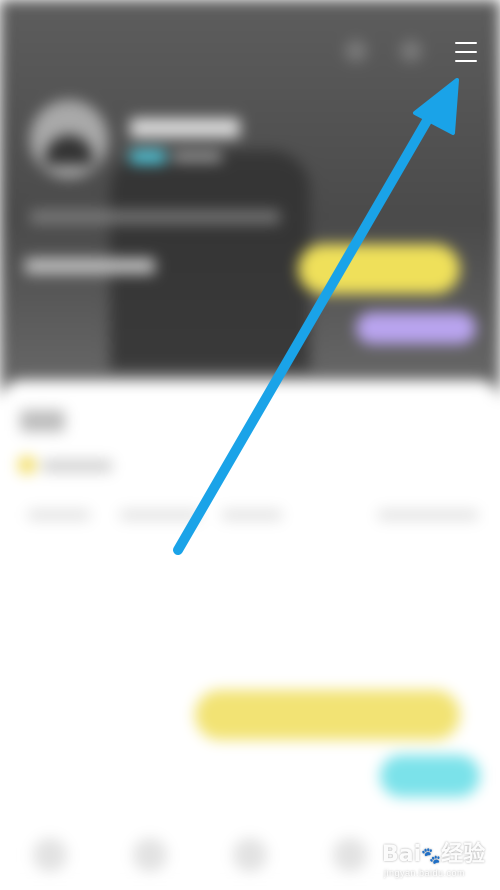 The width and height of the screenshot is (500, 890). I want to click on watermark-suffix-text: 经验, so click(463, 854).